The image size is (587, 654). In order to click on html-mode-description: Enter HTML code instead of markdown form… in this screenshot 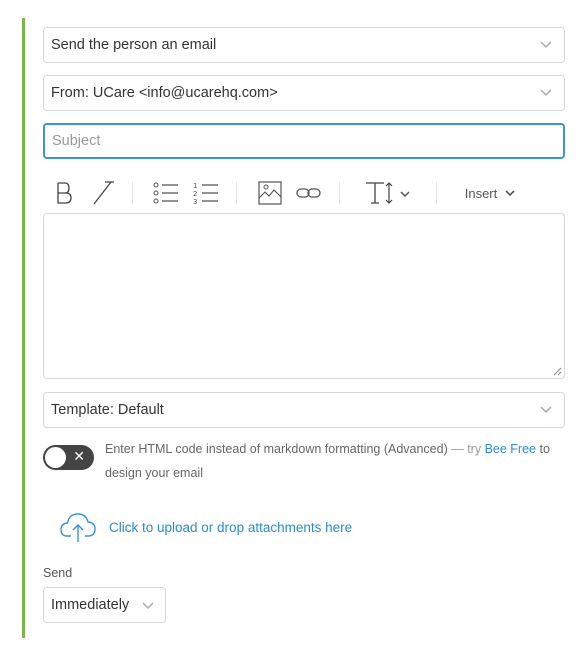, I will do `click(336, 461)`.